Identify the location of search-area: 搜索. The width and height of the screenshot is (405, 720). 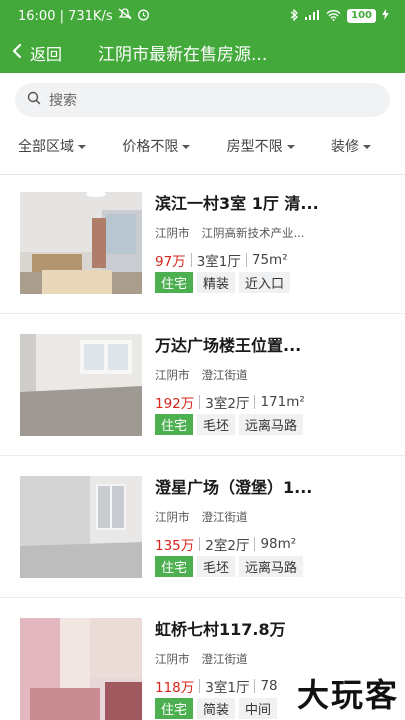
(202, 95).